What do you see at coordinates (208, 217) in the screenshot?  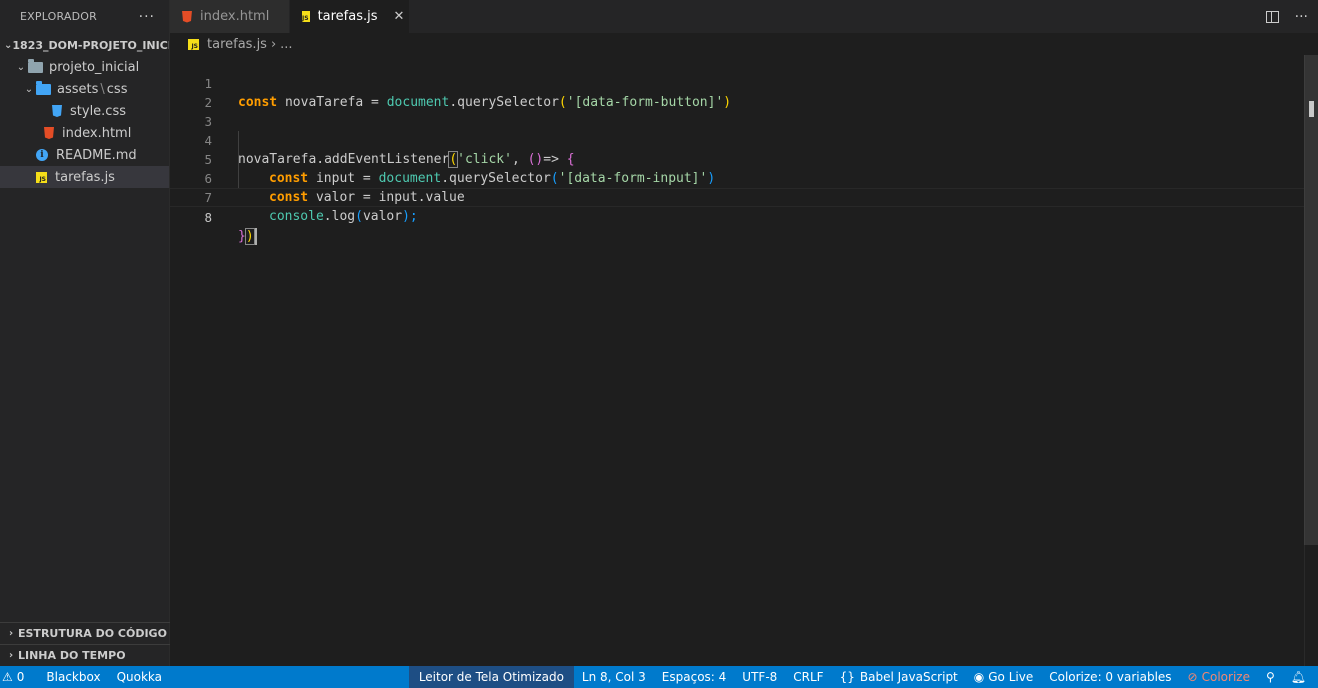 I see `line-number: 8` at bounding box center [208, 217].